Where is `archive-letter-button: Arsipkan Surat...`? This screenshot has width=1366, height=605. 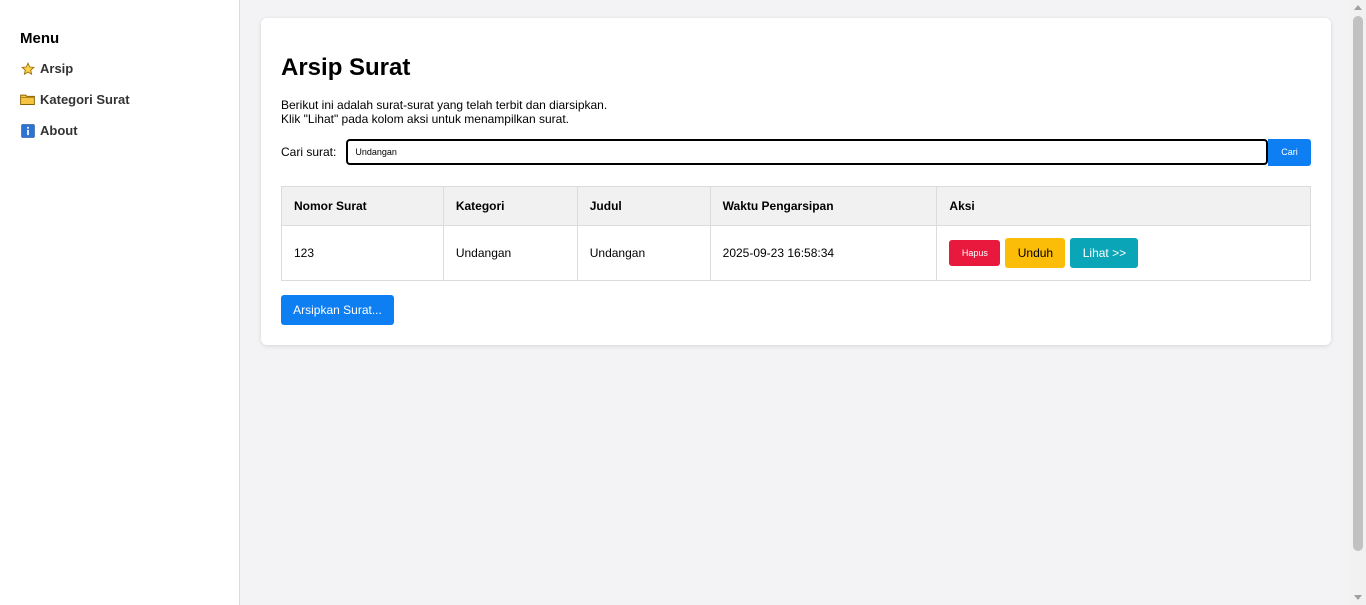 archive-letter-button: Arsipkan Surat... is located at coordinates (337, 310).